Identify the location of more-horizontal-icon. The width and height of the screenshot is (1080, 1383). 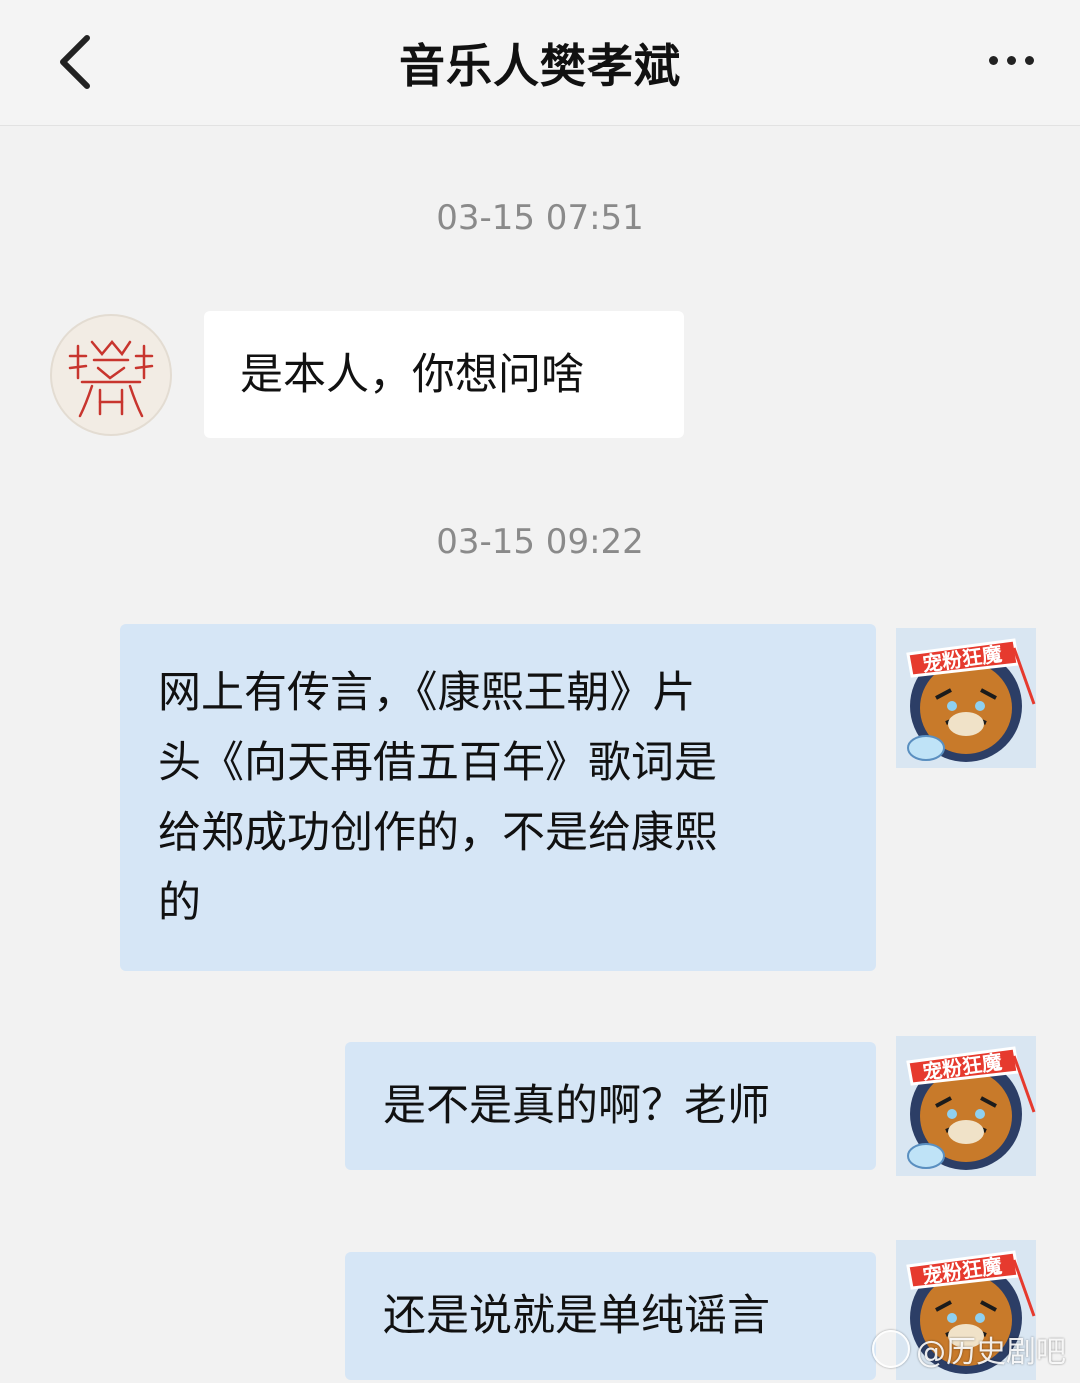
(993, 60).